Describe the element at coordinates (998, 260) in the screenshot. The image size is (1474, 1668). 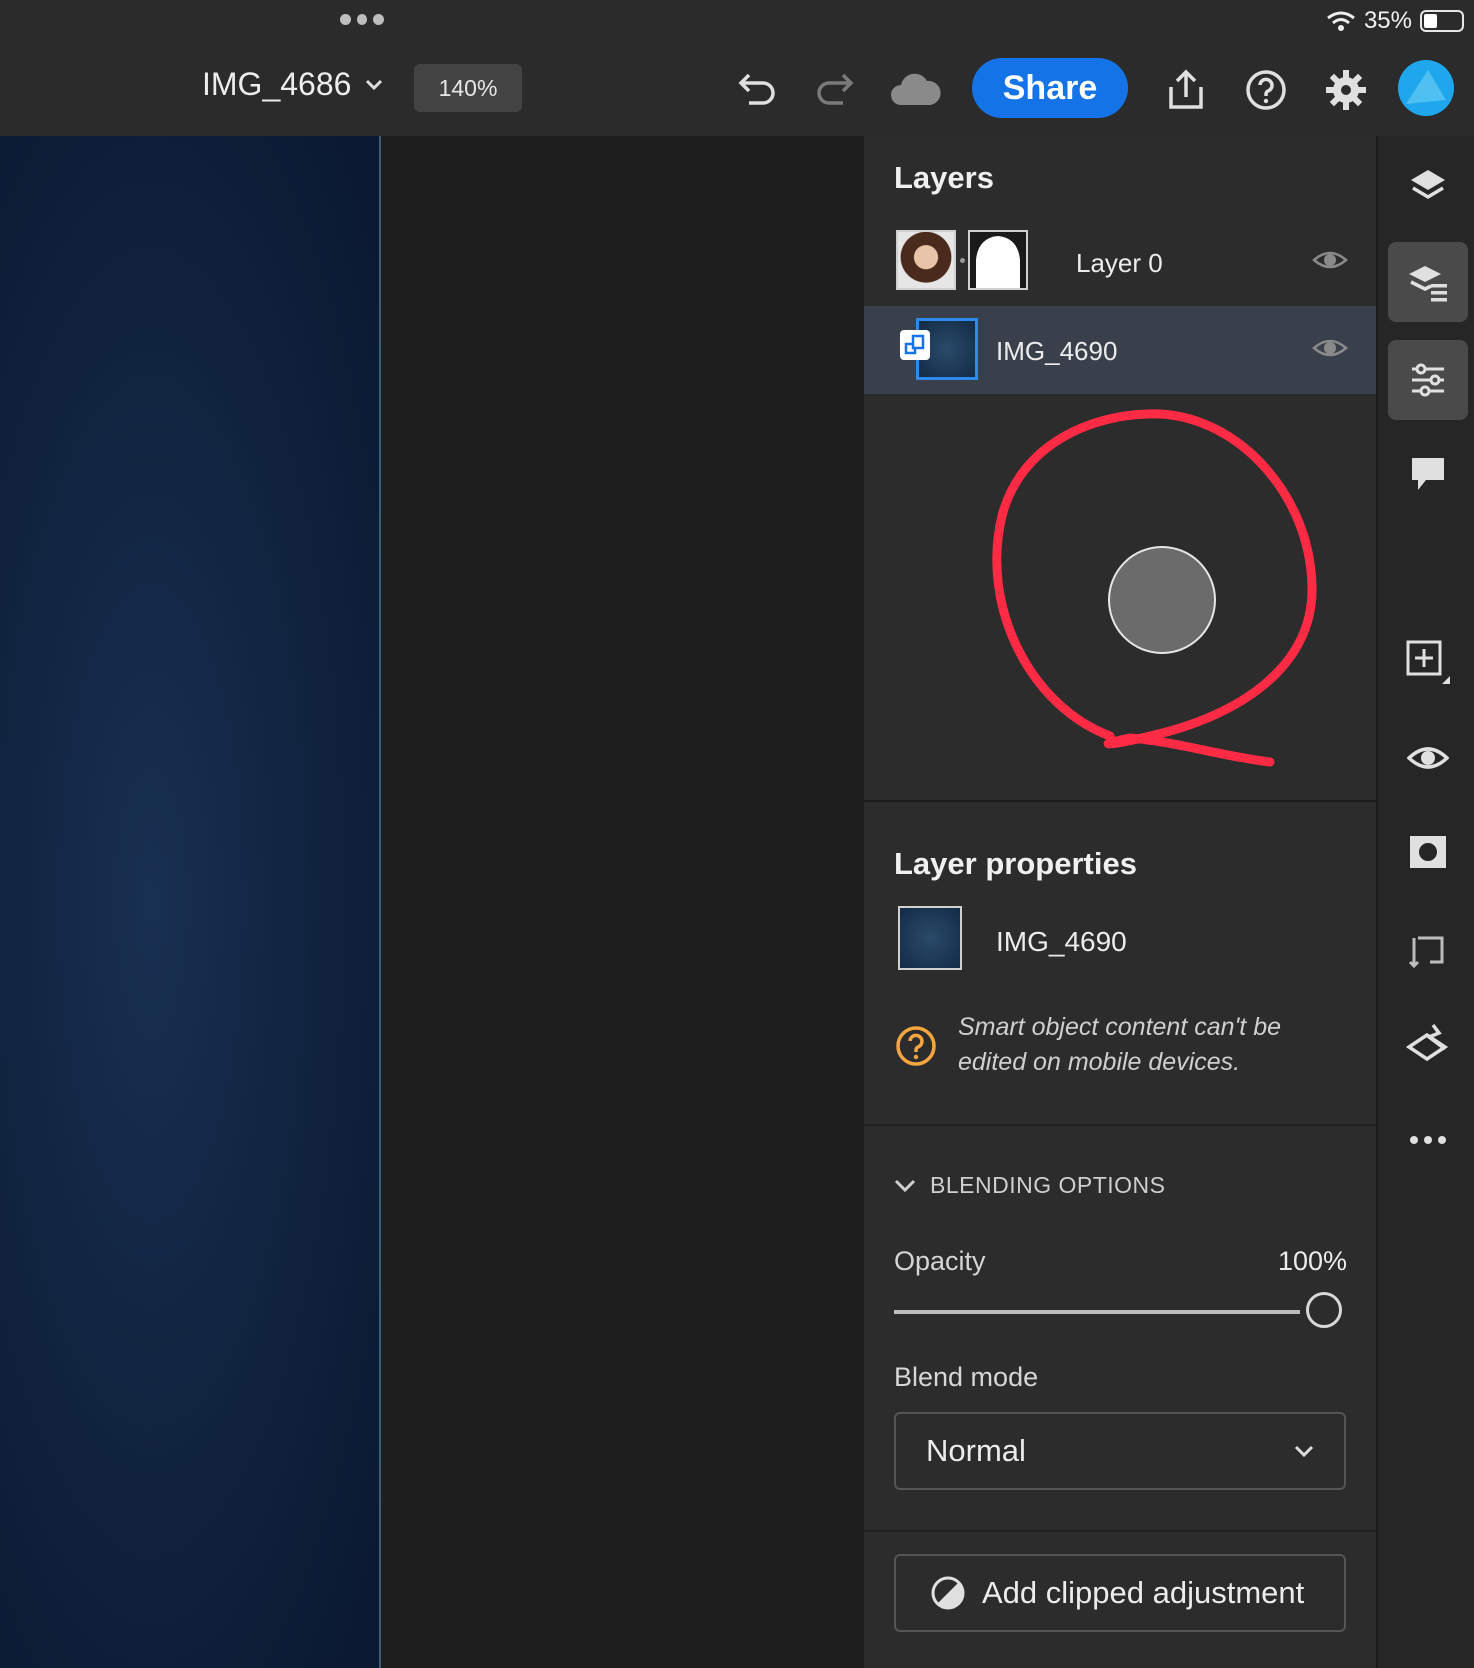
I see `layer-mask-thumbnail` at that location.